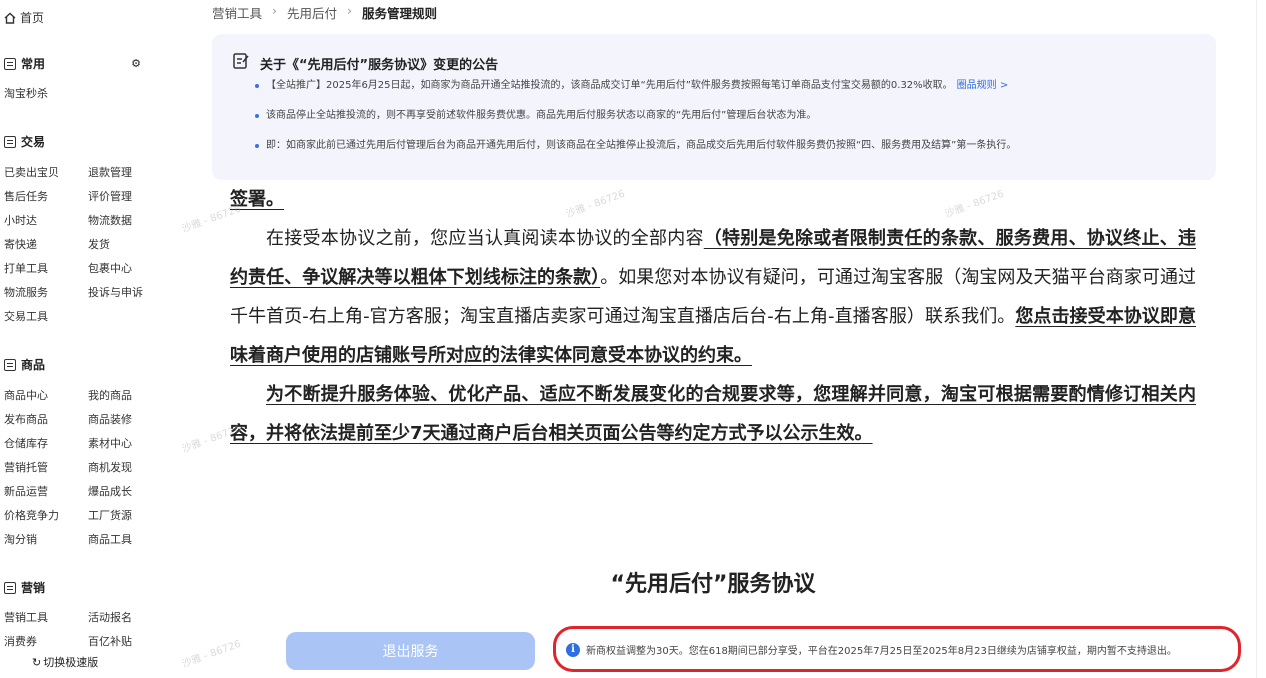 Image resolution: width=1266 pixels, height=678 pixels. I want to click on sidebar-item: 物流服务, so click(46, 292).